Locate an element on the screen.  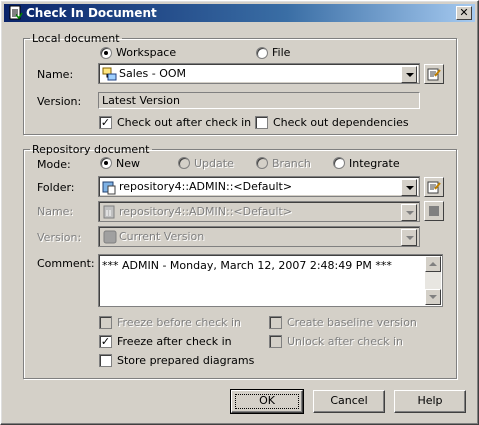
unlock-after-checkbox is located at coordinates (275, 341).